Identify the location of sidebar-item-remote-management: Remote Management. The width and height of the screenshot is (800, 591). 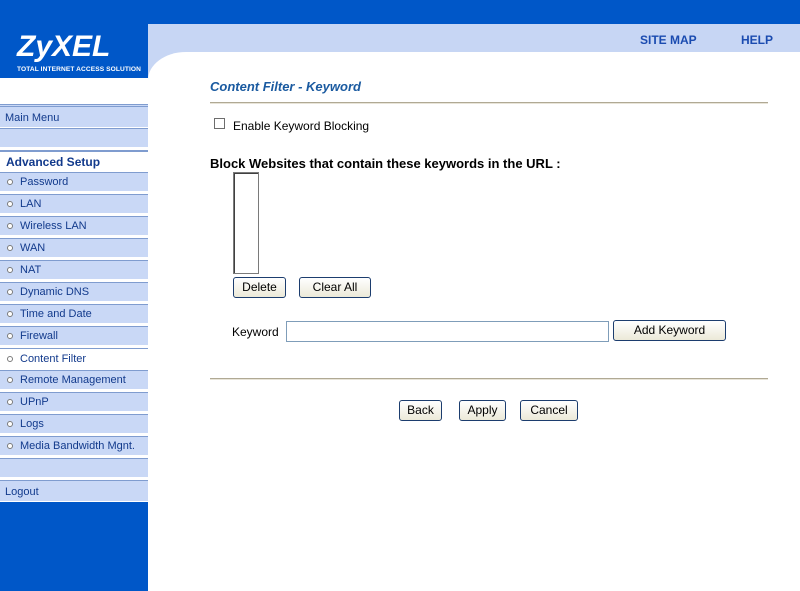
(74, 380).